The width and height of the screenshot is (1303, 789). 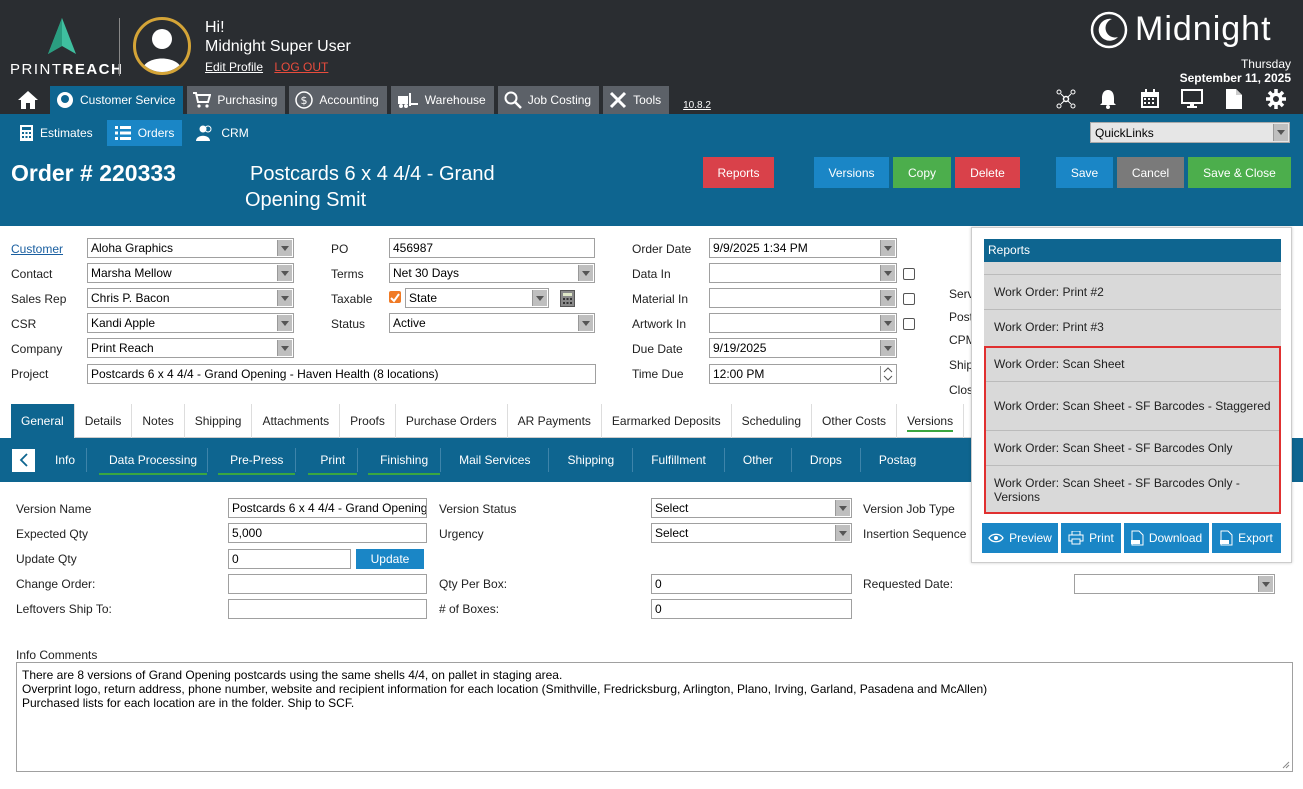 I want to click on save-button: Save, so click(x=1084, y=172).